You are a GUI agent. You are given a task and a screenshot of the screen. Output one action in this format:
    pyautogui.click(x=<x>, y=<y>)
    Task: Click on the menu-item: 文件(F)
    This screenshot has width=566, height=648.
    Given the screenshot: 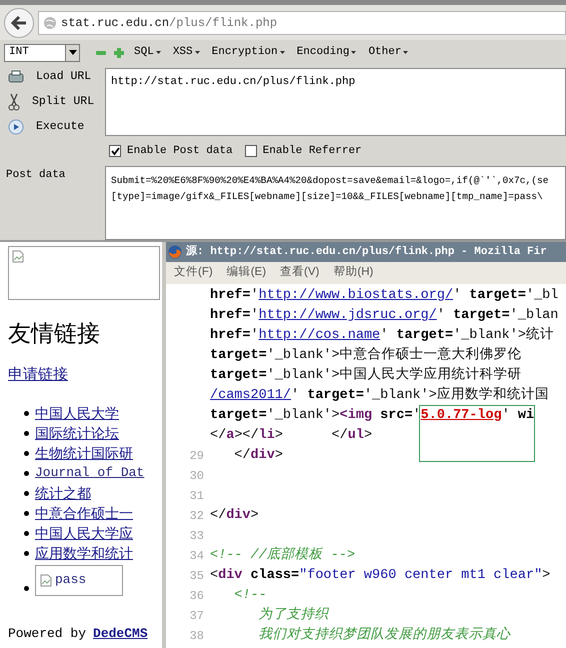 What is the action you would take?
    pyautogui.click(x=193, y=273)
    